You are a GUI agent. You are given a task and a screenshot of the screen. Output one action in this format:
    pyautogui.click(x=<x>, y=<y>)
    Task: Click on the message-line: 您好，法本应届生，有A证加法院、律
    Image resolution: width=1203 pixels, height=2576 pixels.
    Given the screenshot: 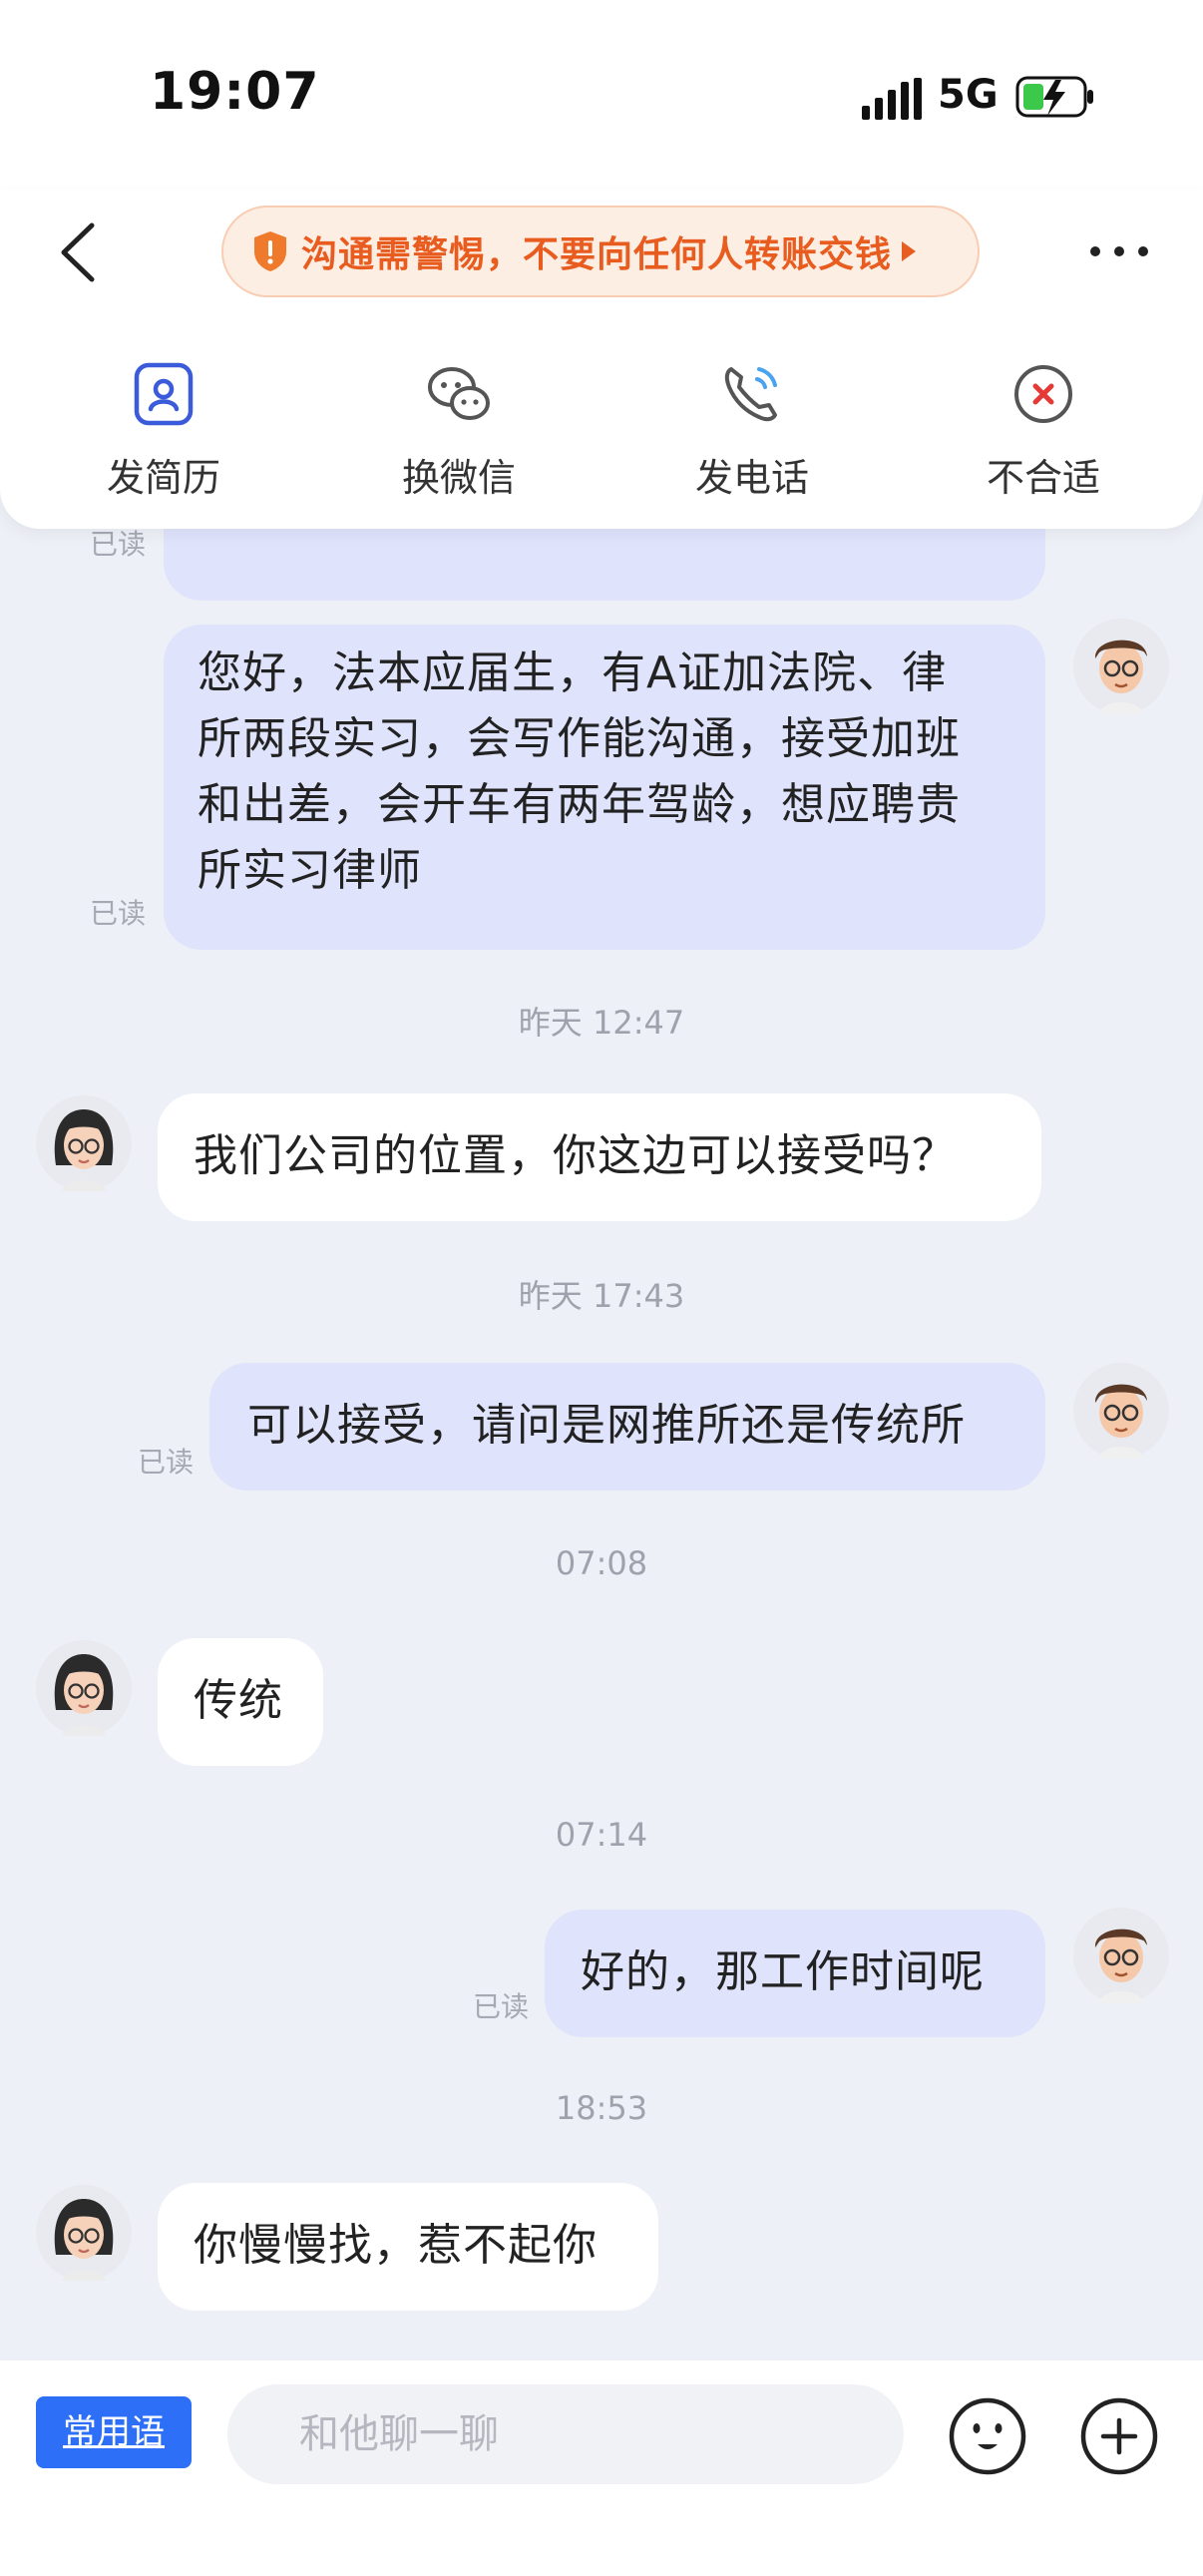 What is the action you would take?
    pyautogui.click(x=573, y=672)
    